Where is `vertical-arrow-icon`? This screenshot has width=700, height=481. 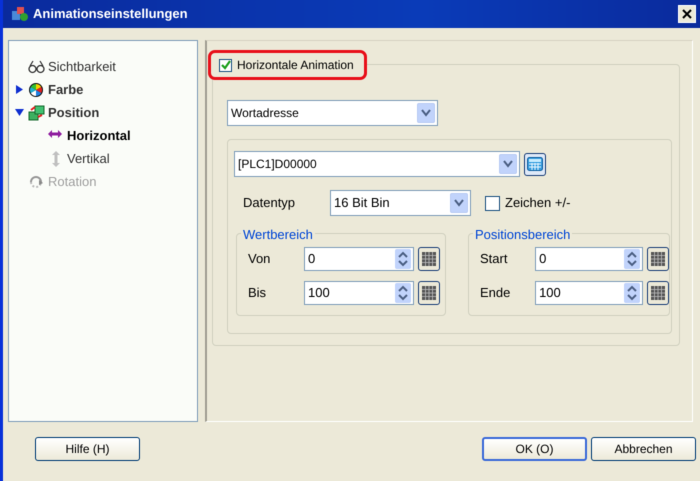 vertical-arrow-icon is located at coordinates (56, 158).